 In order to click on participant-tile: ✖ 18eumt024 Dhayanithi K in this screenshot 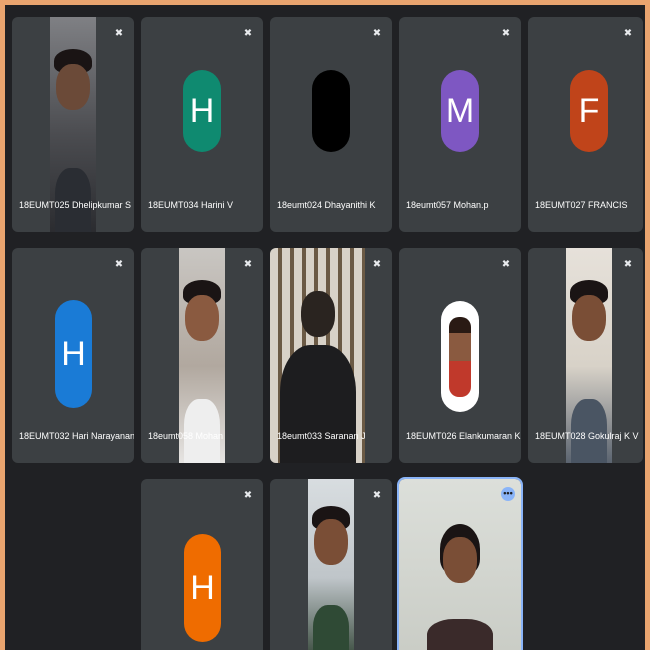, I will do `click(331, 124)`.